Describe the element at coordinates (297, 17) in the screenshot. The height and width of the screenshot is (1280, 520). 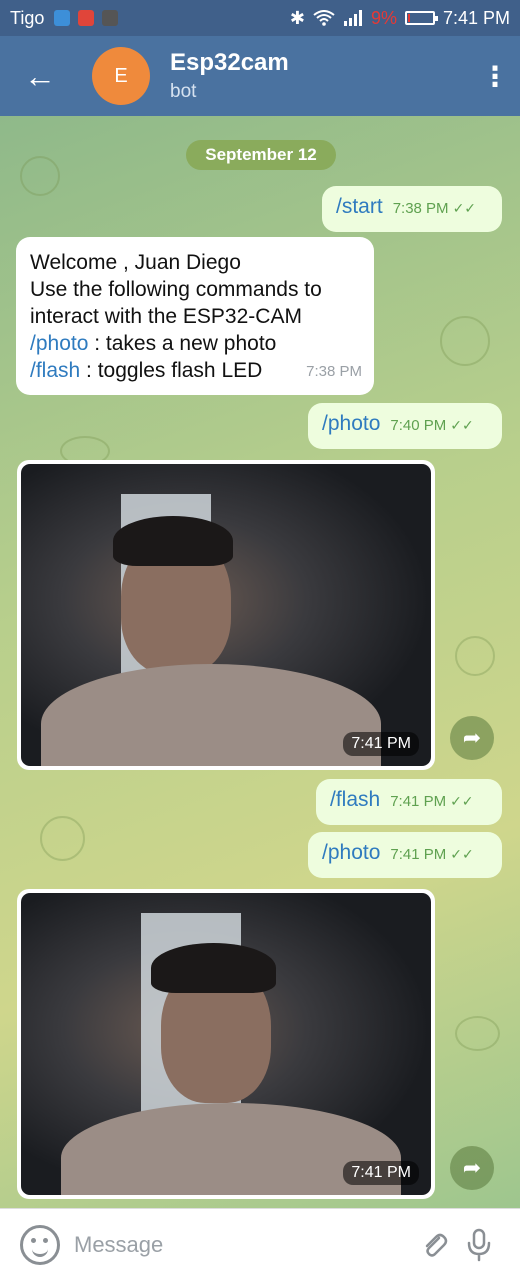
I see `bluetooth-icon: ✱` at that location.